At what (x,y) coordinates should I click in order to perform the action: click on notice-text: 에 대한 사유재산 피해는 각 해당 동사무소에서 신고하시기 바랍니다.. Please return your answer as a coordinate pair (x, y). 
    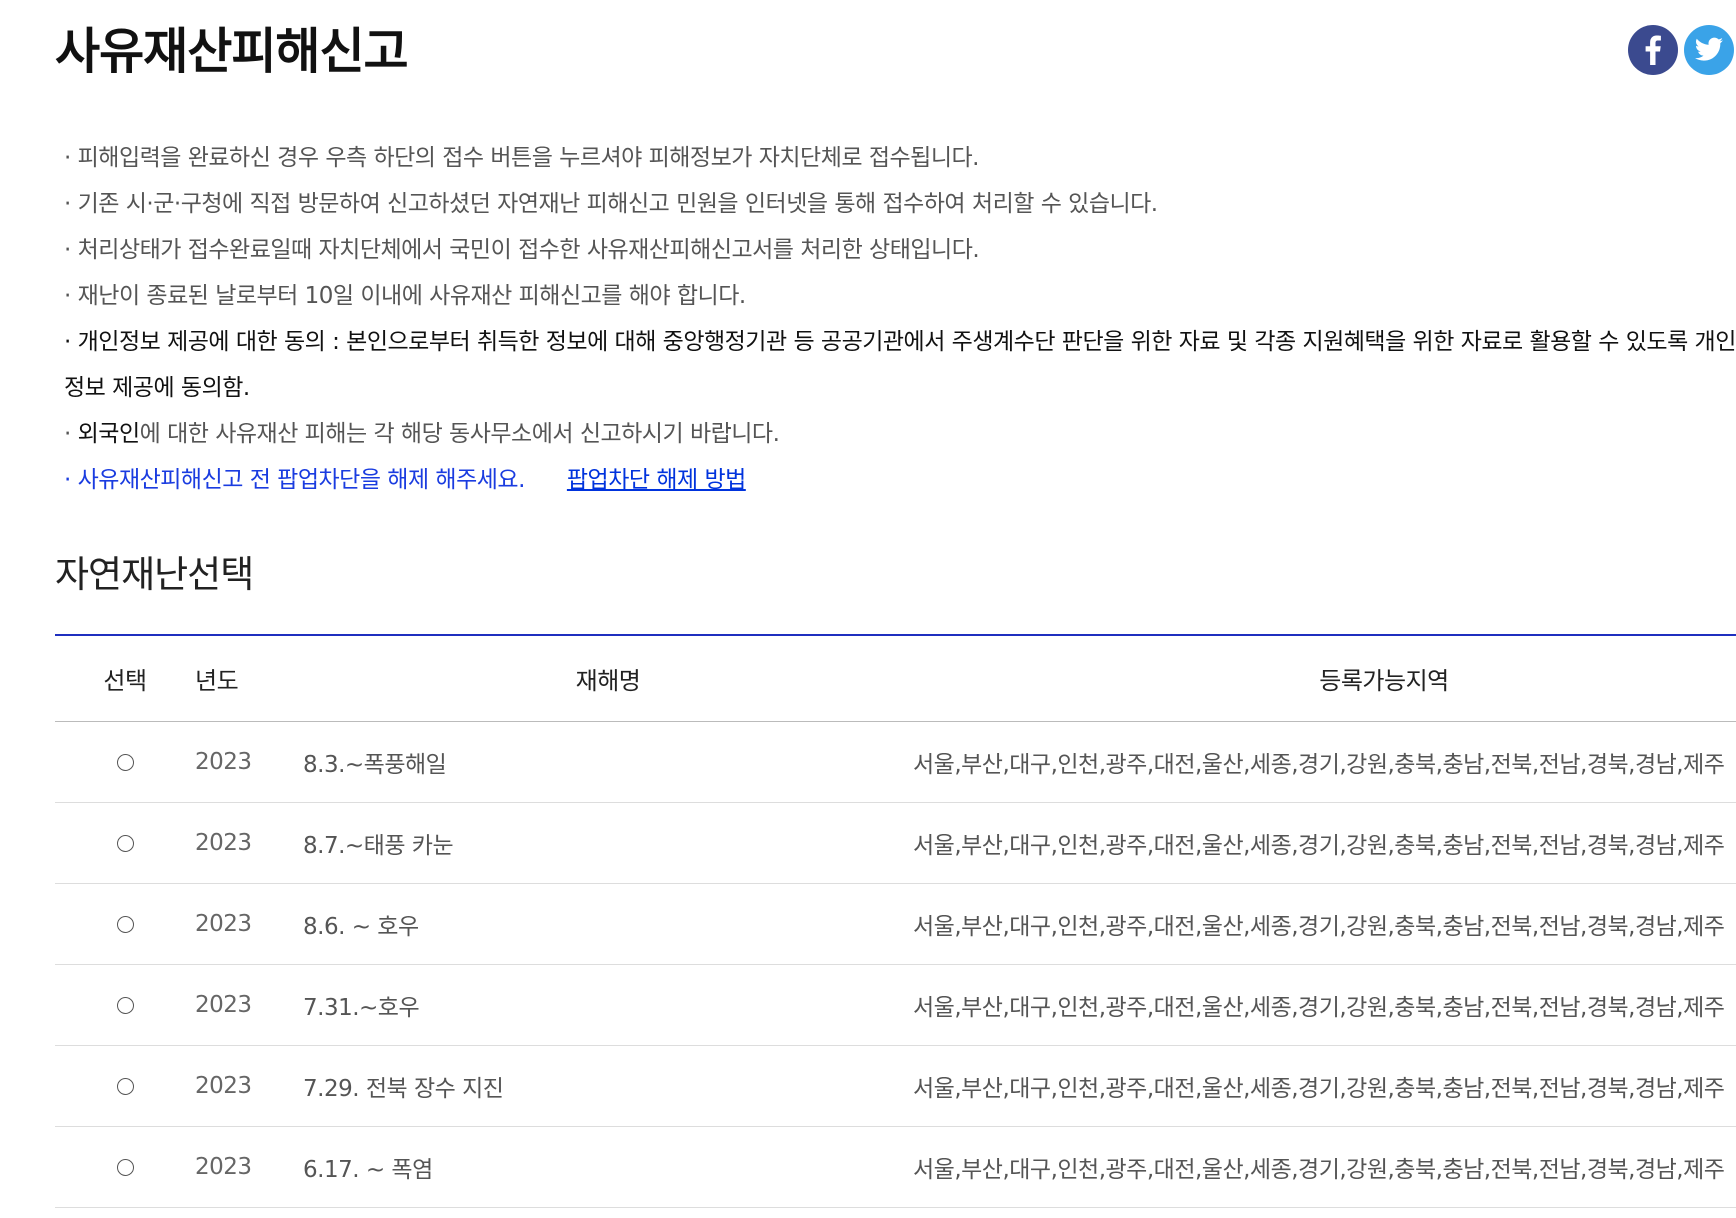
    Looking at the image, I should click on (459, 434).